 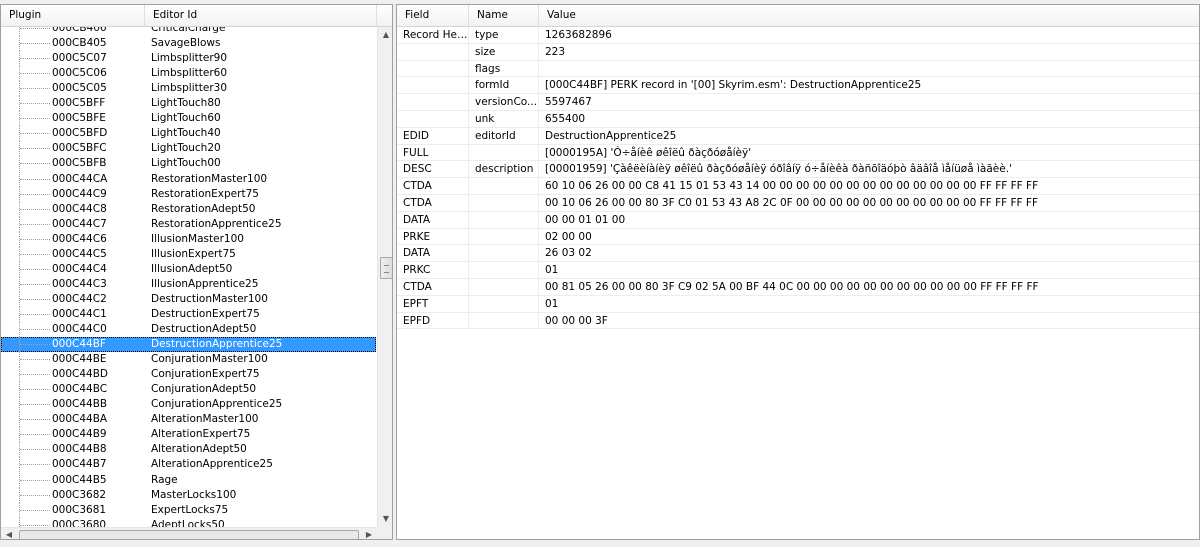 I want to click on record-form-id: 000C3680, so click(x=79, y=522).